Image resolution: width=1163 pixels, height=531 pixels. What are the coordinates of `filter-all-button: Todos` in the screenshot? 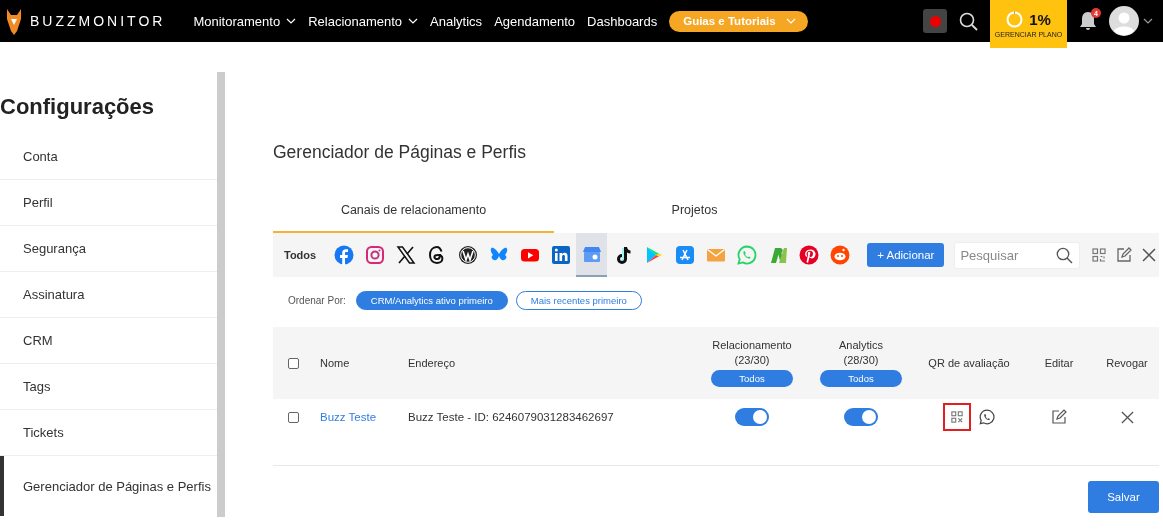 It's located at (300, 255).